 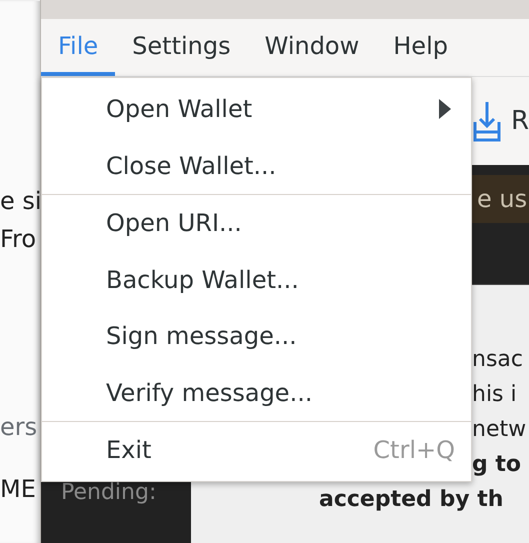 I want to click on menu-bar-item: Settings, so click(x=181, y=47).